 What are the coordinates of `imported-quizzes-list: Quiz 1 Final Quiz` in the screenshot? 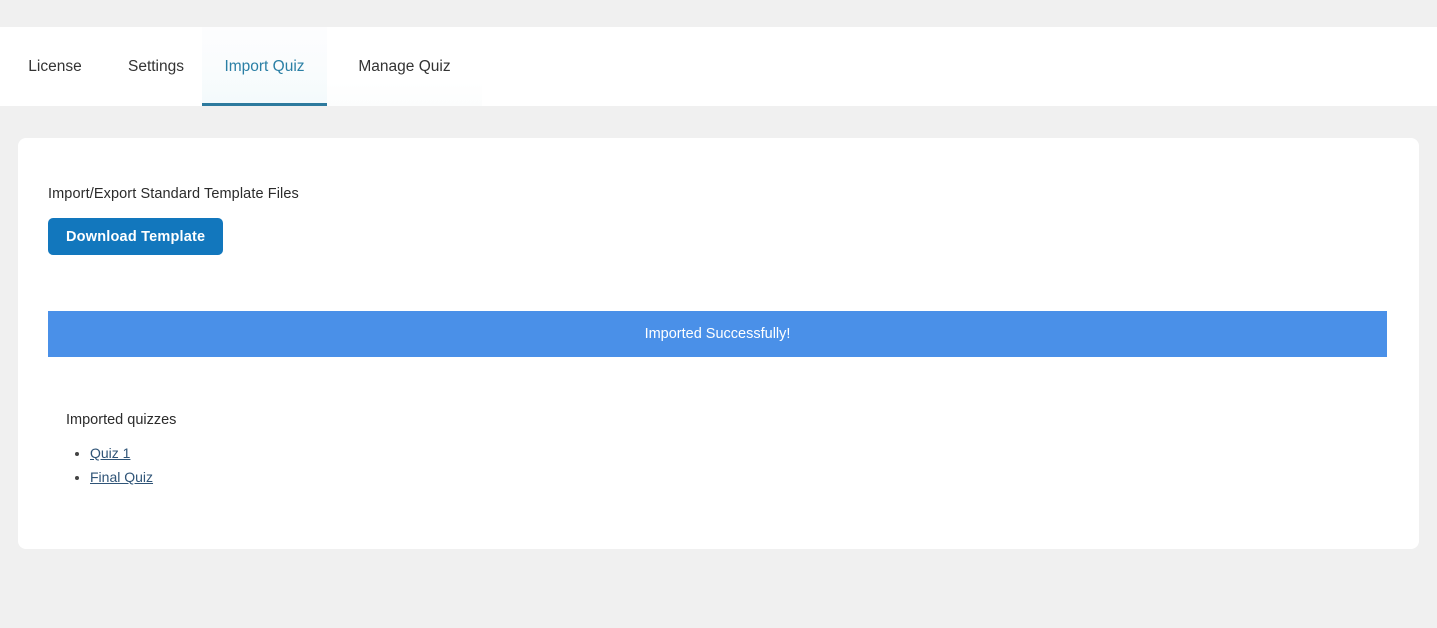 It's located at (109, 465).